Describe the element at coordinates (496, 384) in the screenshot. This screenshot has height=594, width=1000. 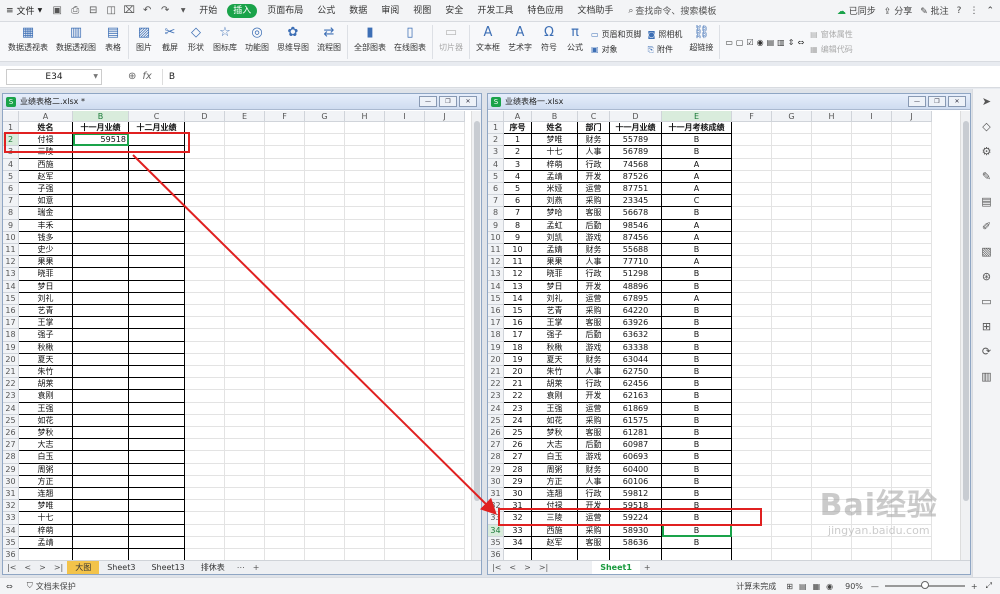
I see `row-header: 22` at that location.